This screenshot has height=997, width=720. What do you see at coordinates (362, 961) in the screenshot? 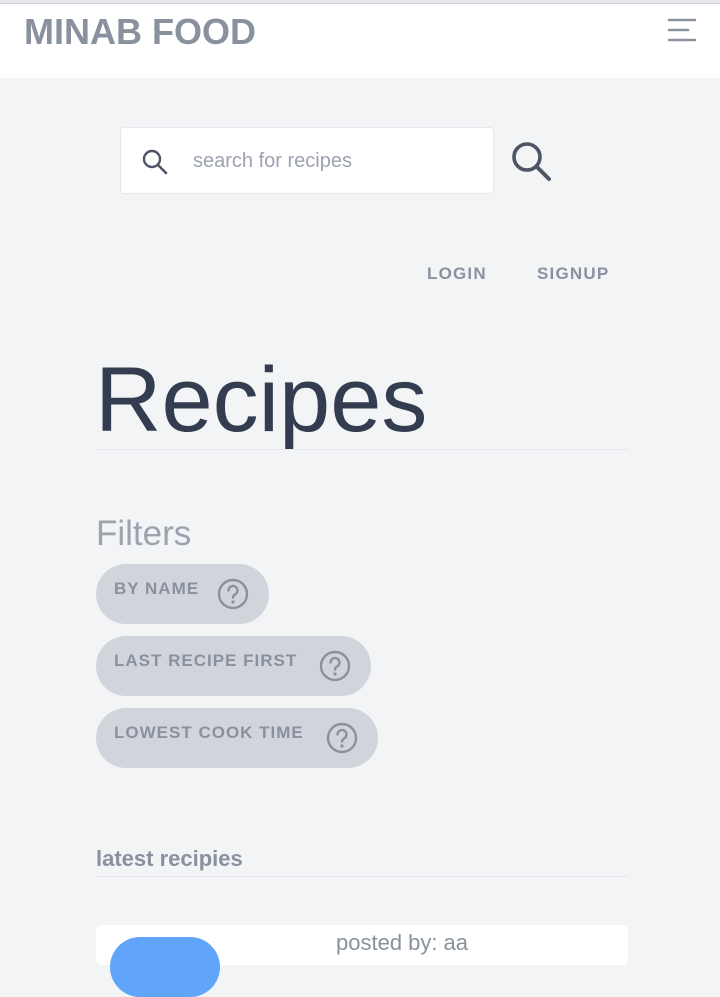
I see `recipe-card: posted by: aa` at bounding box center [362, 961].